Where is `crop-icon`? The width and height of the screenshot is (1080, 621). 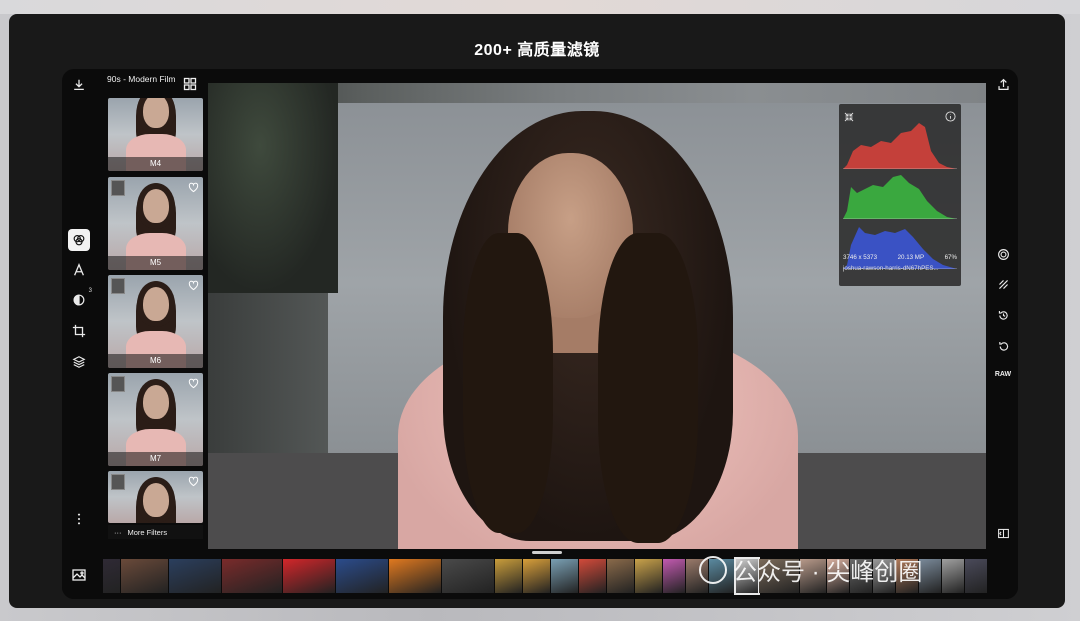
crop-icon is located at coordinates (79, 331).